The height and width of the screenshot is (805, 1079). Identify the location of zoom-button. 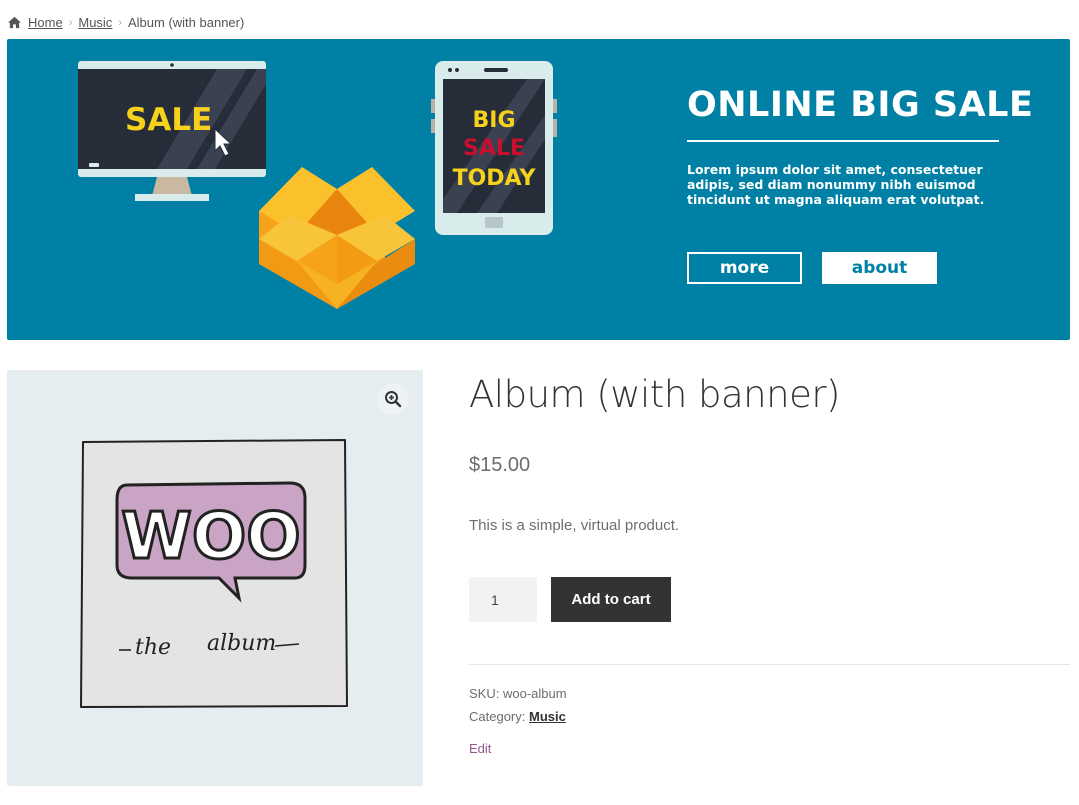
(393, 399).